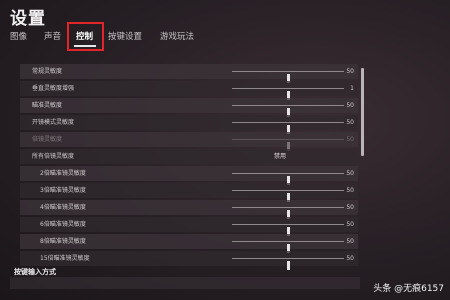 Image resolution: width=450 pixels, height=300 pixels. Describe the element at coordinates (28, 19) in the screenshot. I see `page-title: 设置` at that location.